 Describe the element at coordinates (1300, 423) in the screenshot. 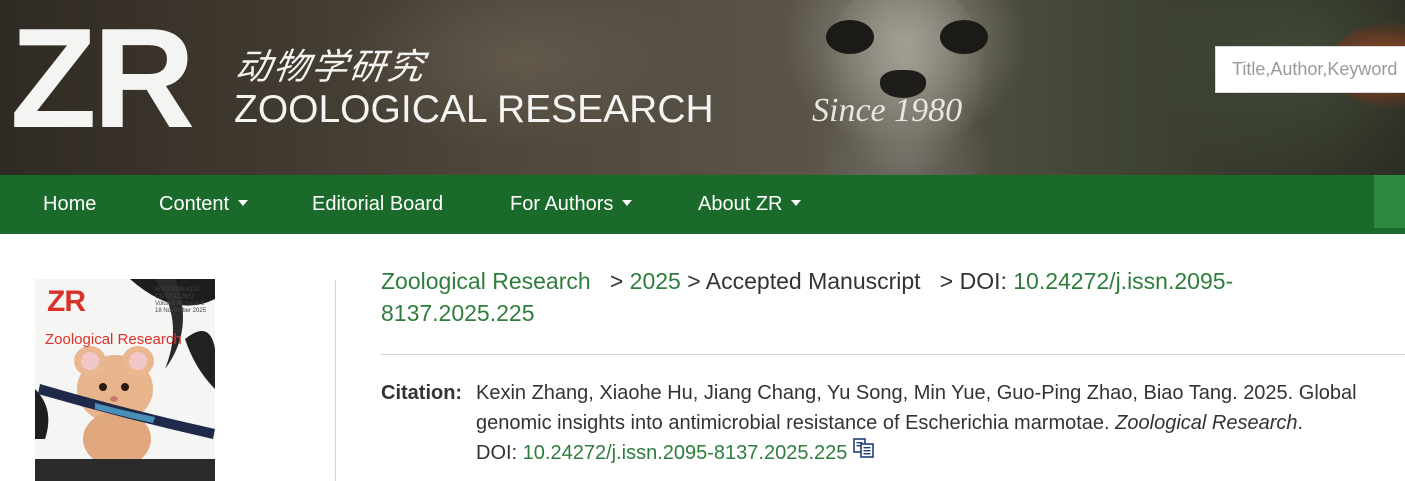

I see `citation-period: .` at that location.